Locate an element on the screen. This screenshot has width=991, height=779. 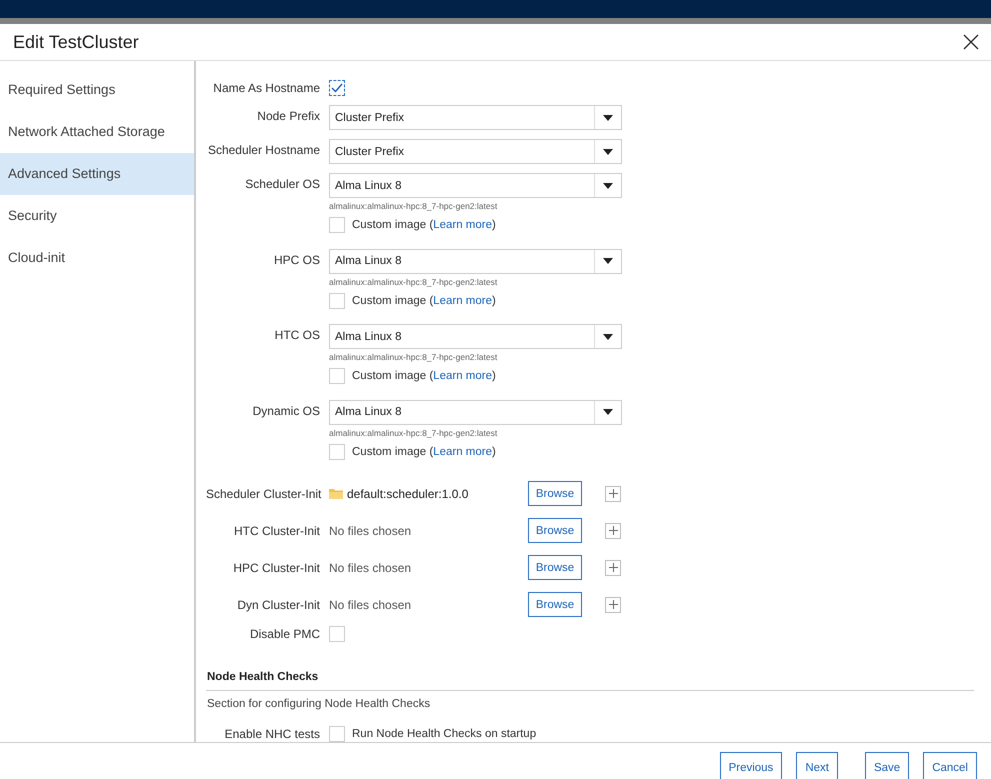
sidebar-item: Required Settings is located at coordinates (97, 90).